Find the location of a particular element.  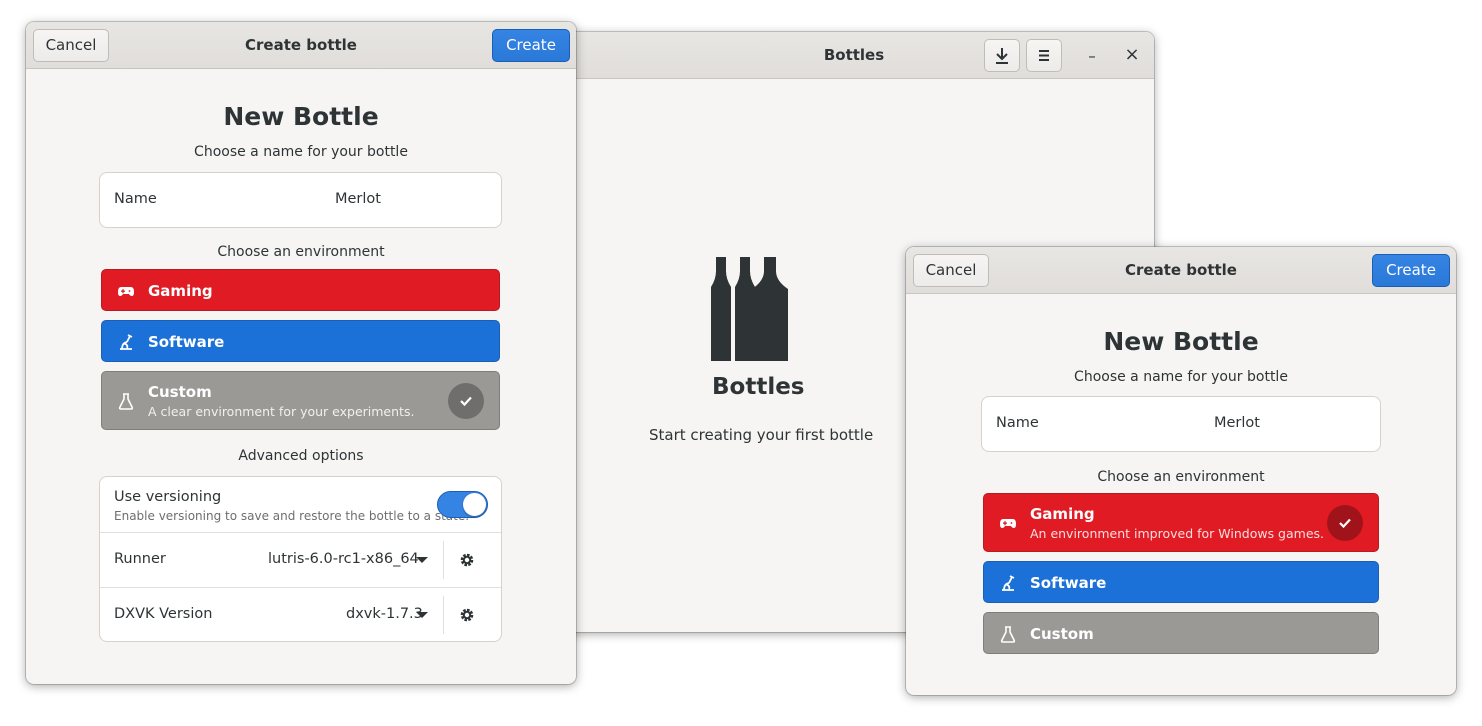

main-window-title: Bottles is located at coordinates (854, 55).